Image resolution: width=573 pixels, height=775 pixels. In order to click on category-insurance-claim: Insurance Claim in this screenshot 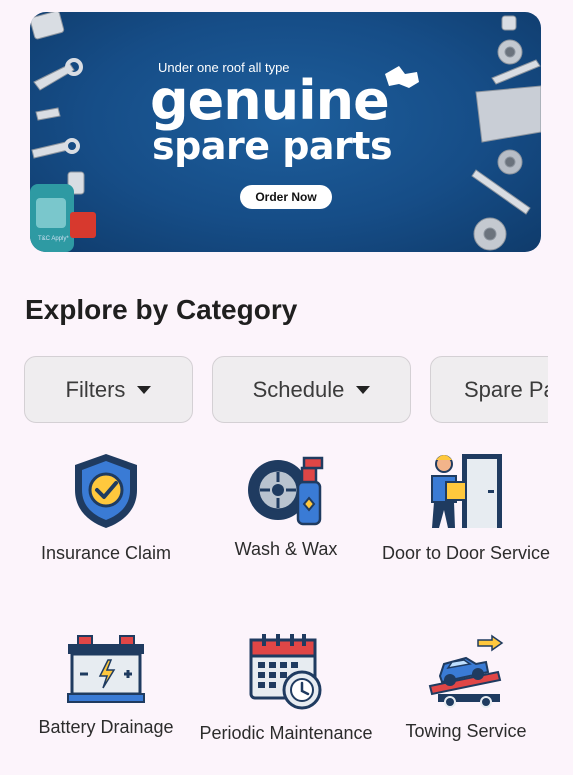, I will do `click(106, 509)`.